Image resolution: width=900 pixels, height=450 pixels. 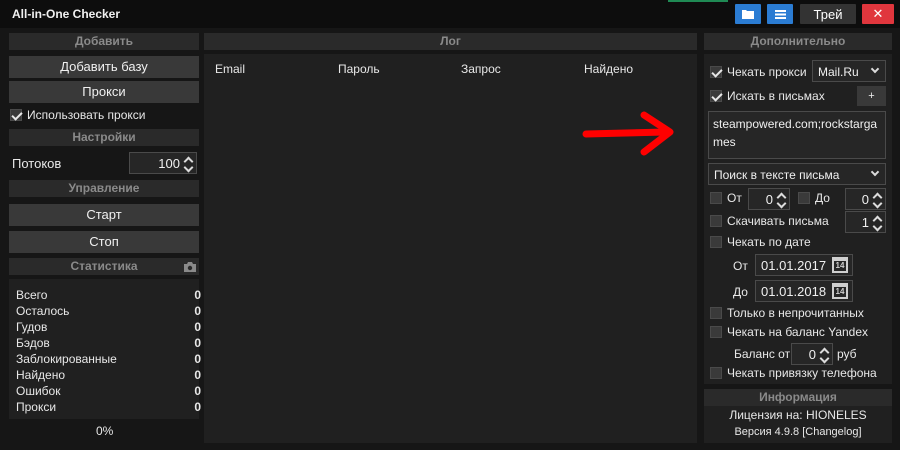 I want to click on open-folder-button, so click(x=748, y=14).